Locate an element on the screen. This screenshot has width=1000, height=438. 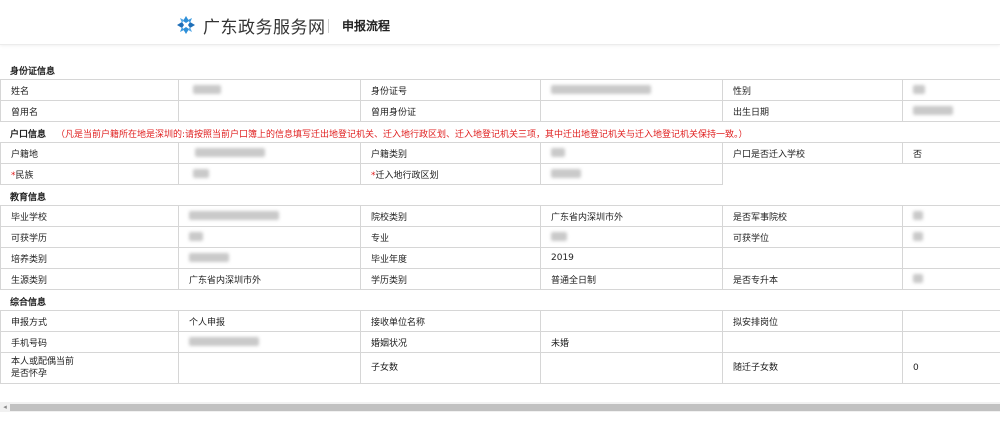
label-grad-year: 毕业年度 is located at coordinates (450, 258).